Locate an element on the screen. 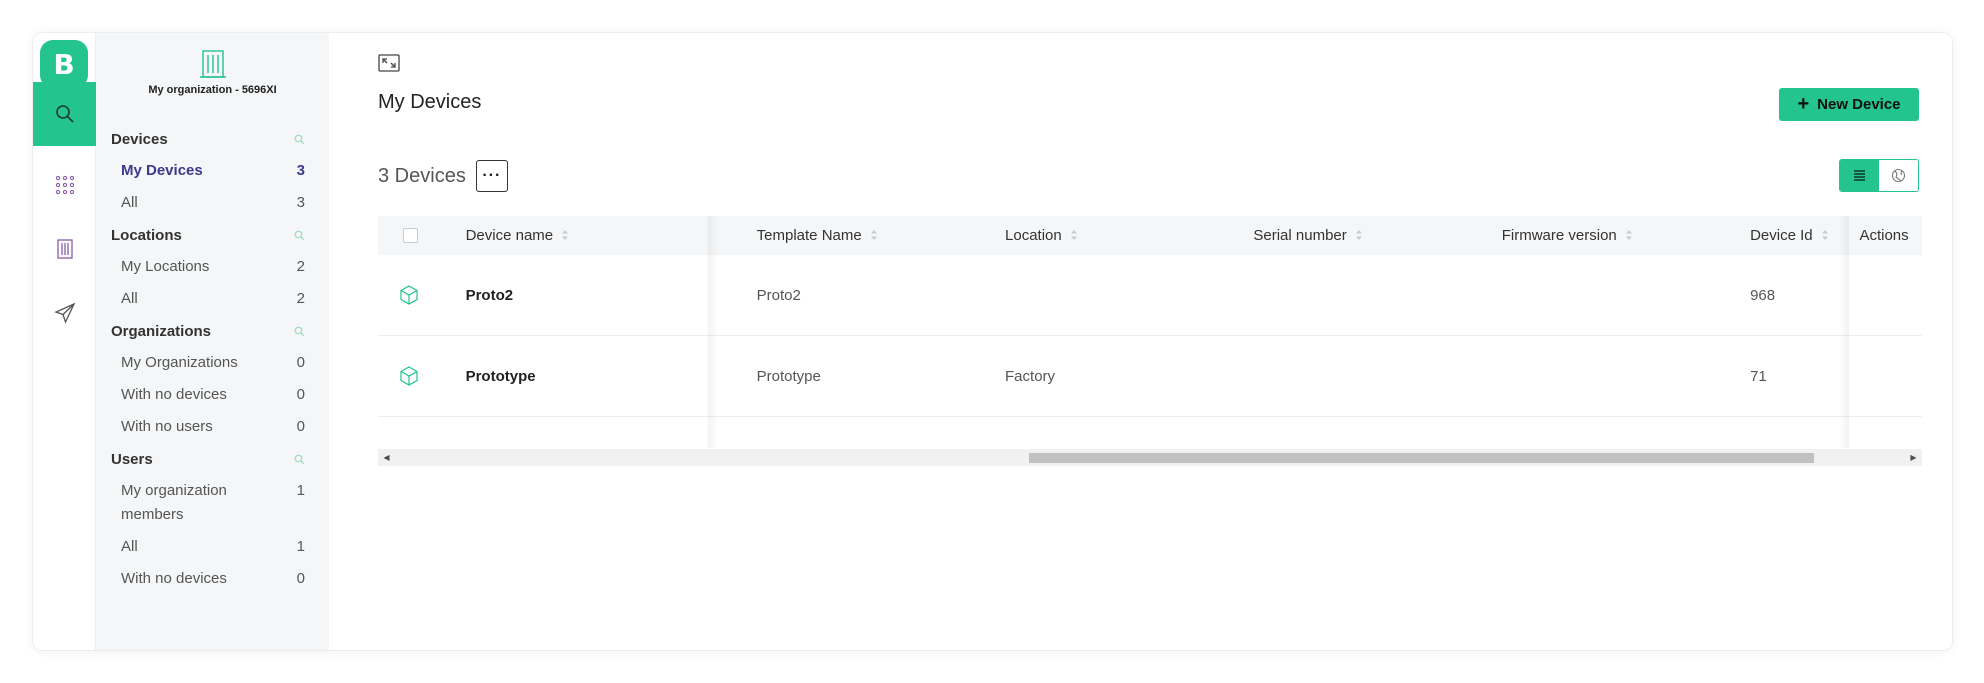 Image resolution: width=1984 pixels, height=683 pixels. nav-item-devices-my-devices: My Devices 3 is located at coordinates (220, 171).